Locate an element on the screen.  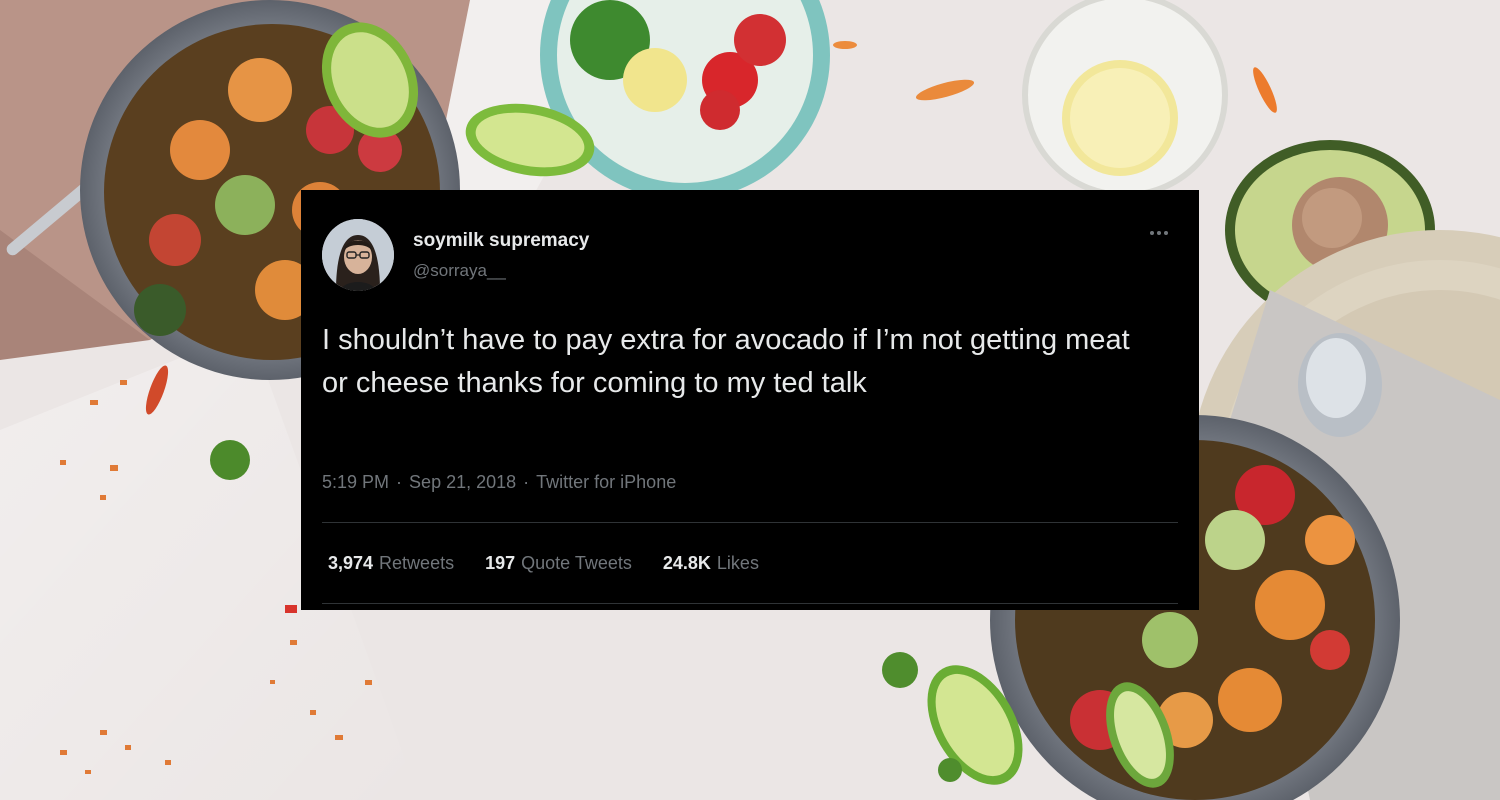
likes-stat: 24.8K Likes is located at coordinates (711, 563).